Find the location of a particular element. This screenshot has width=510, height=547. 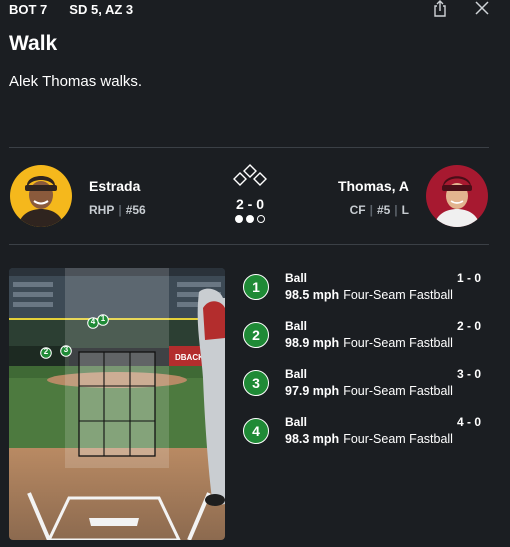

list-item: 3 Ball 3 - 0 97.9 mph Four-Seam Fastball is located at coordinates (363, 390).